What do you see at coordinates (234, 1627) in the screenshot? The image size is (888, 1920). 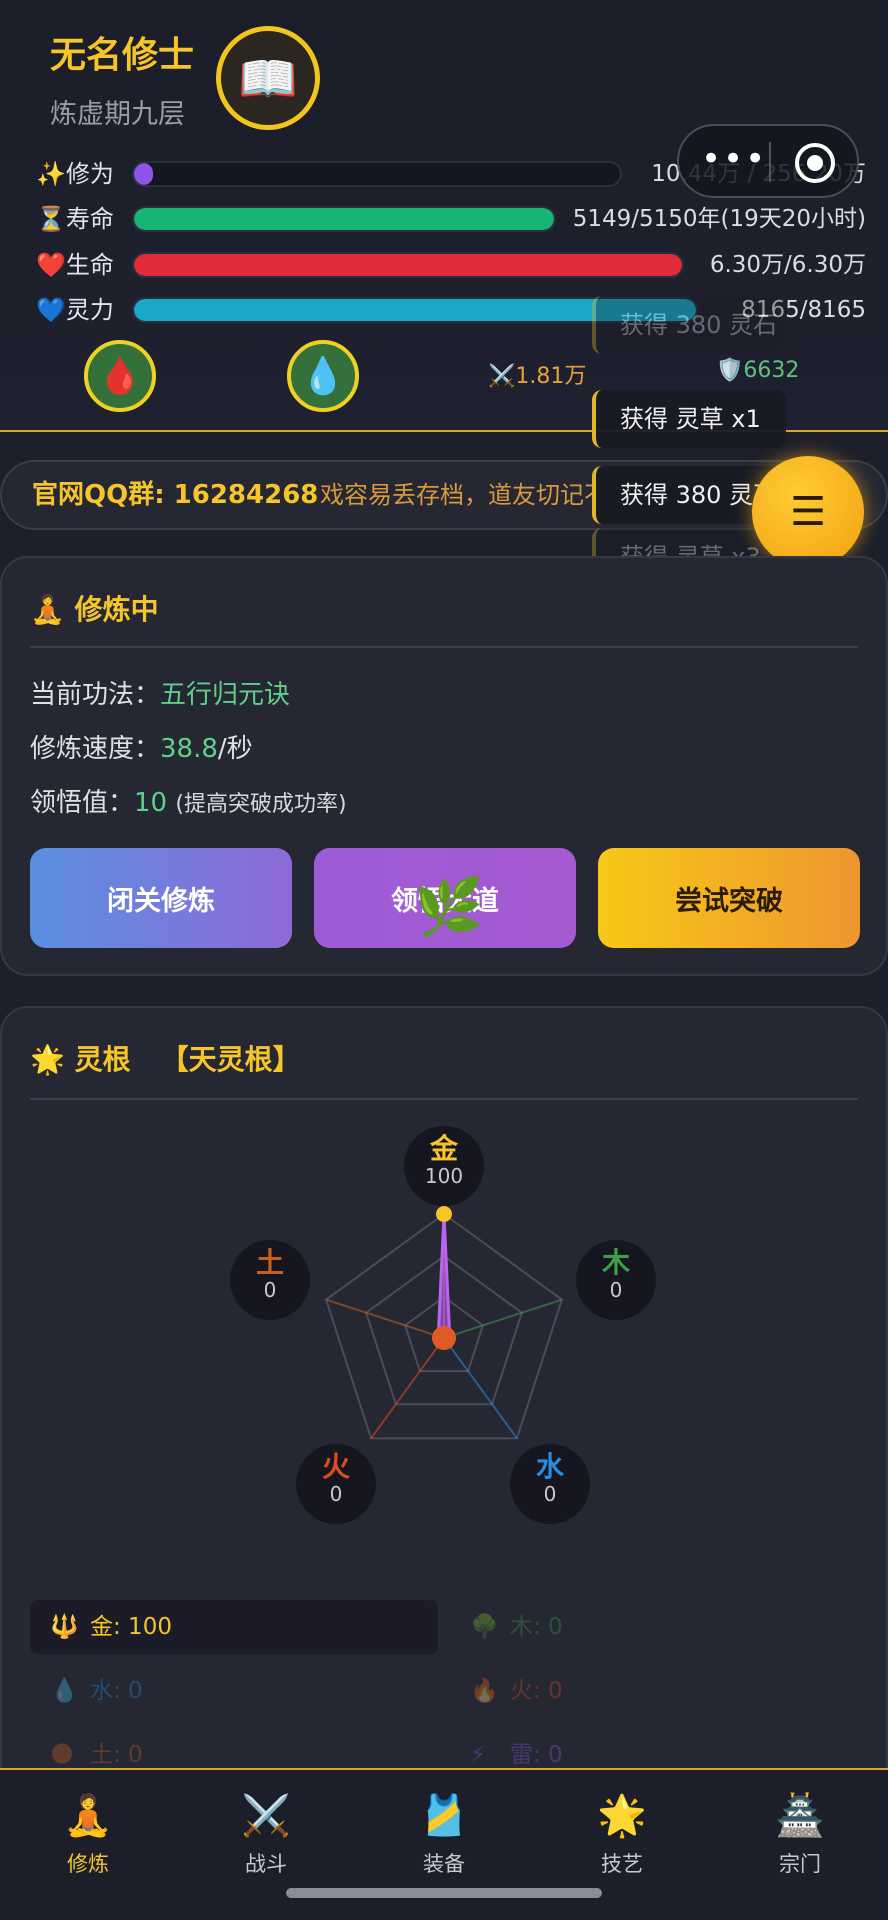 I see `attr-gold: 🔱 金: 100` at bounding box center [234, 1627].